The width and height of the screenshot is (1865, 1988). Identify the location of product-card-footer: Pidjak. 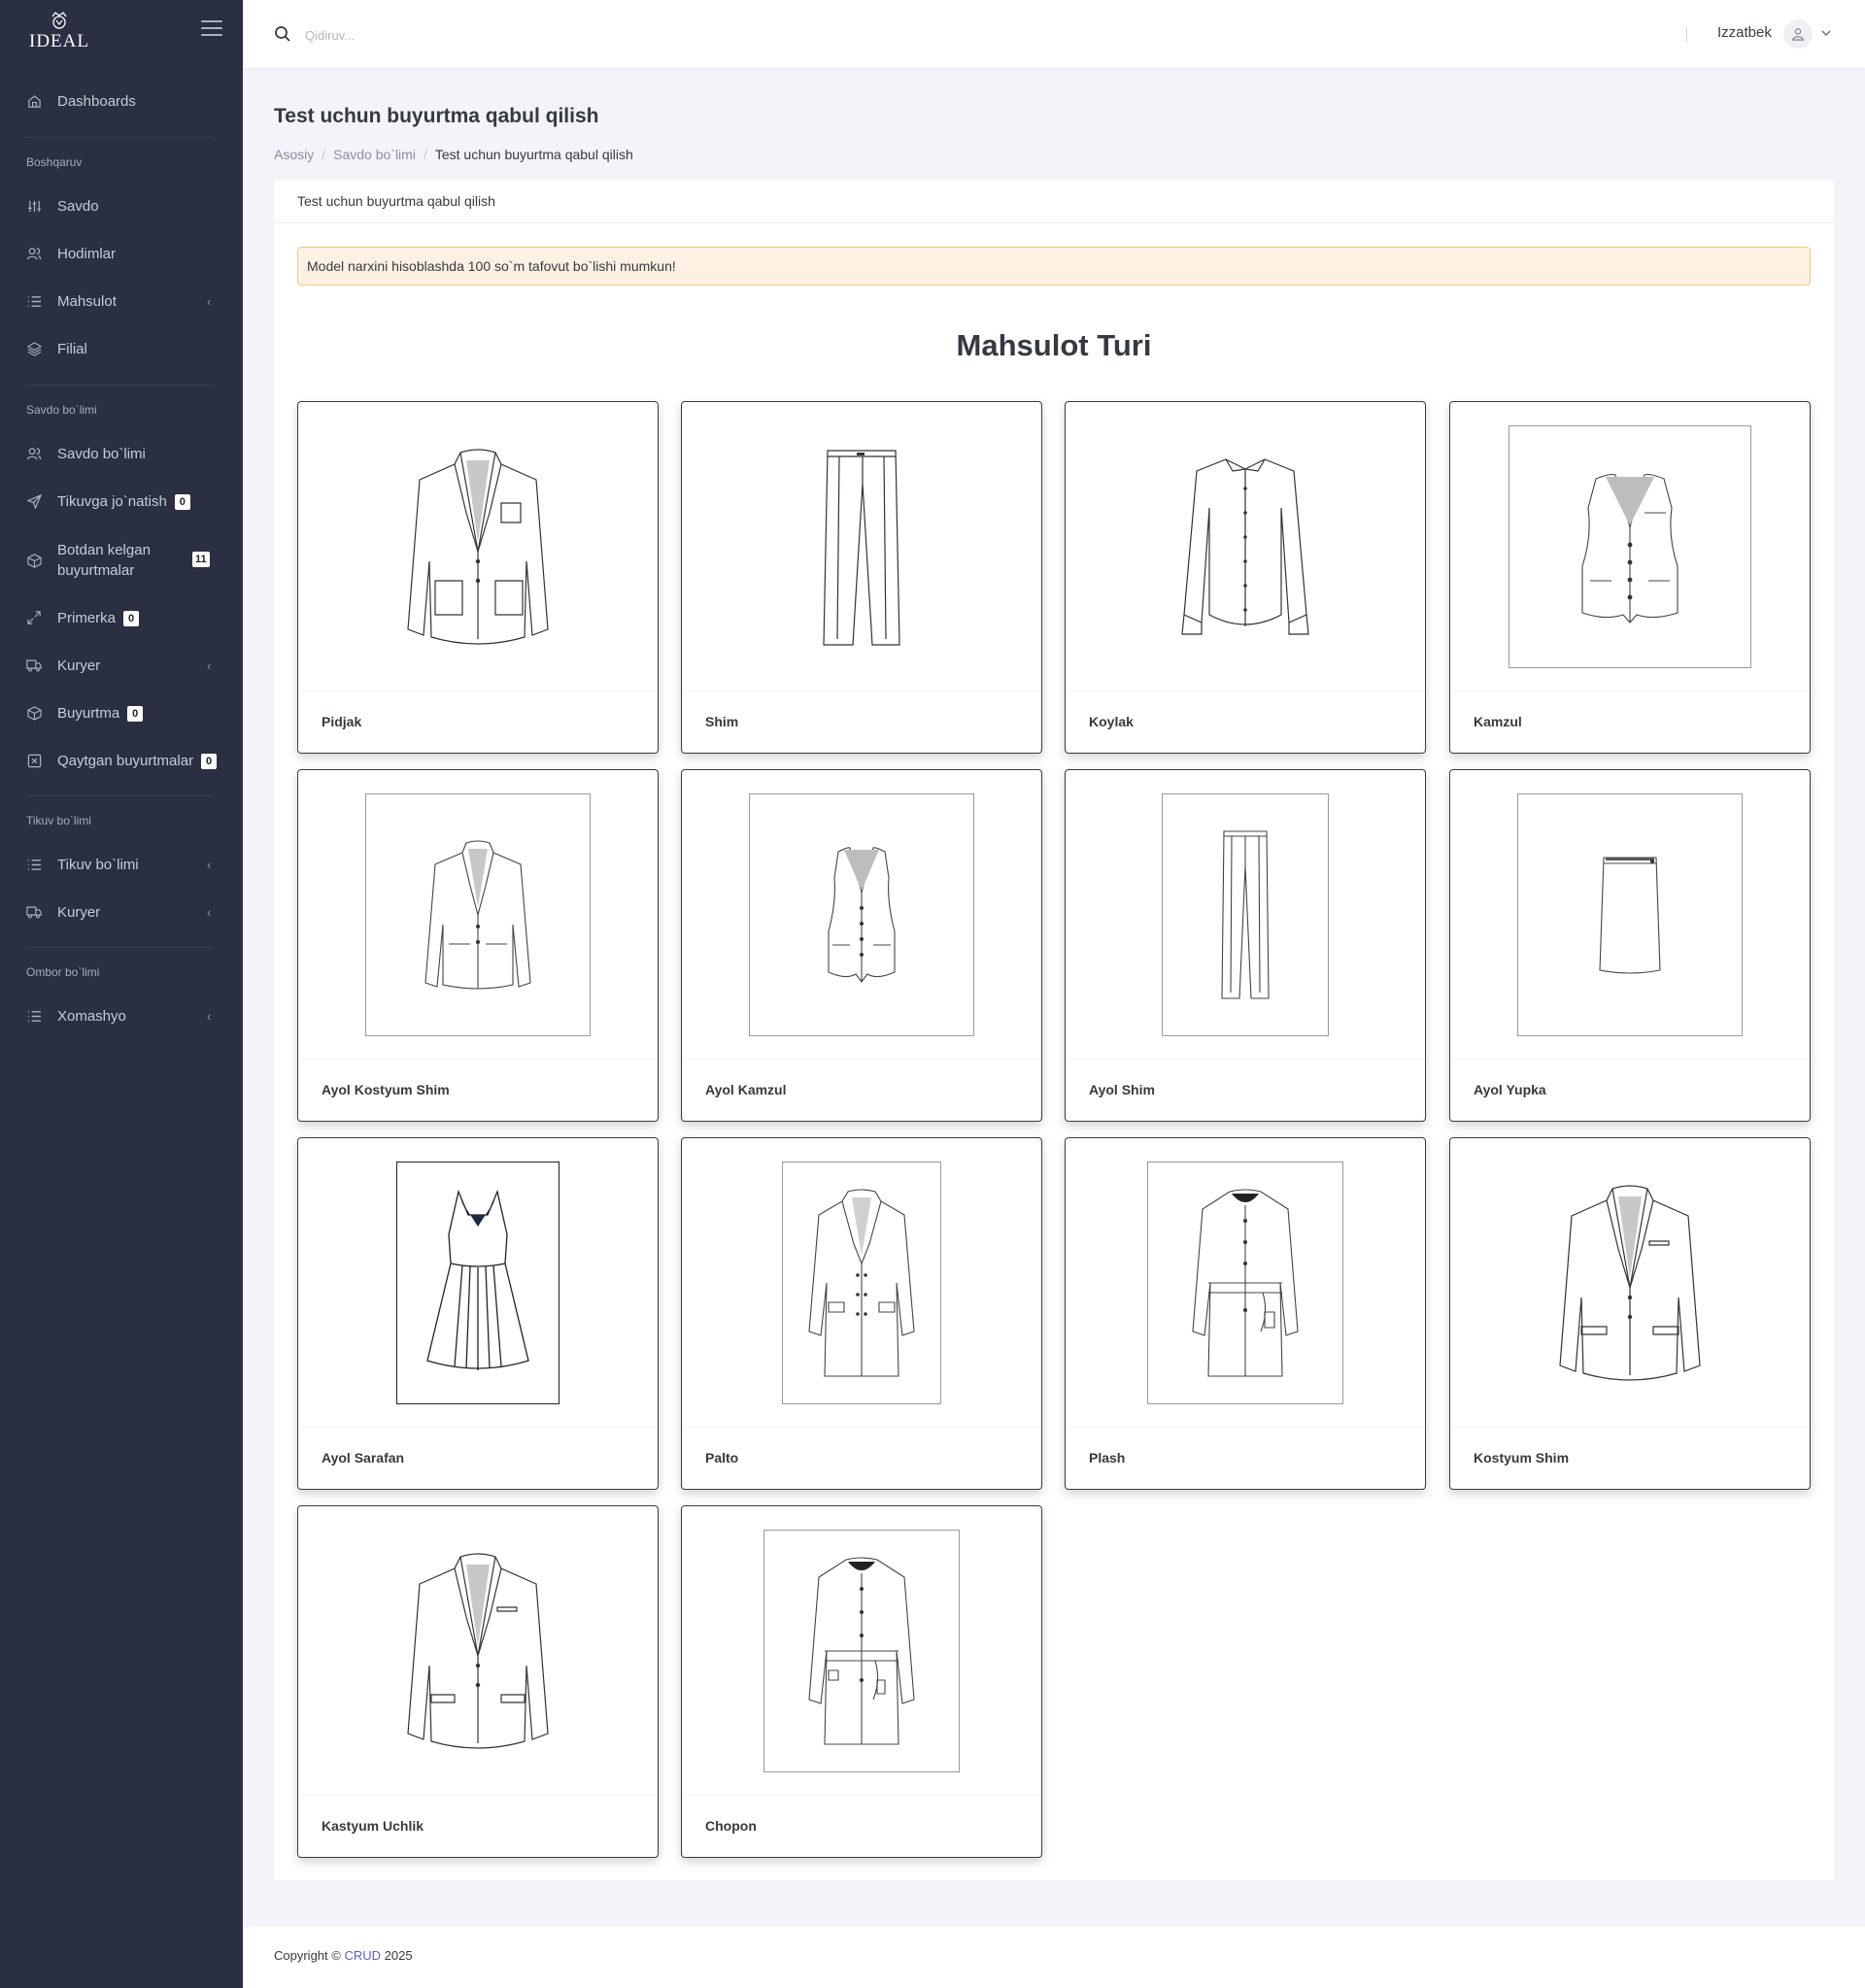
(478, 722).